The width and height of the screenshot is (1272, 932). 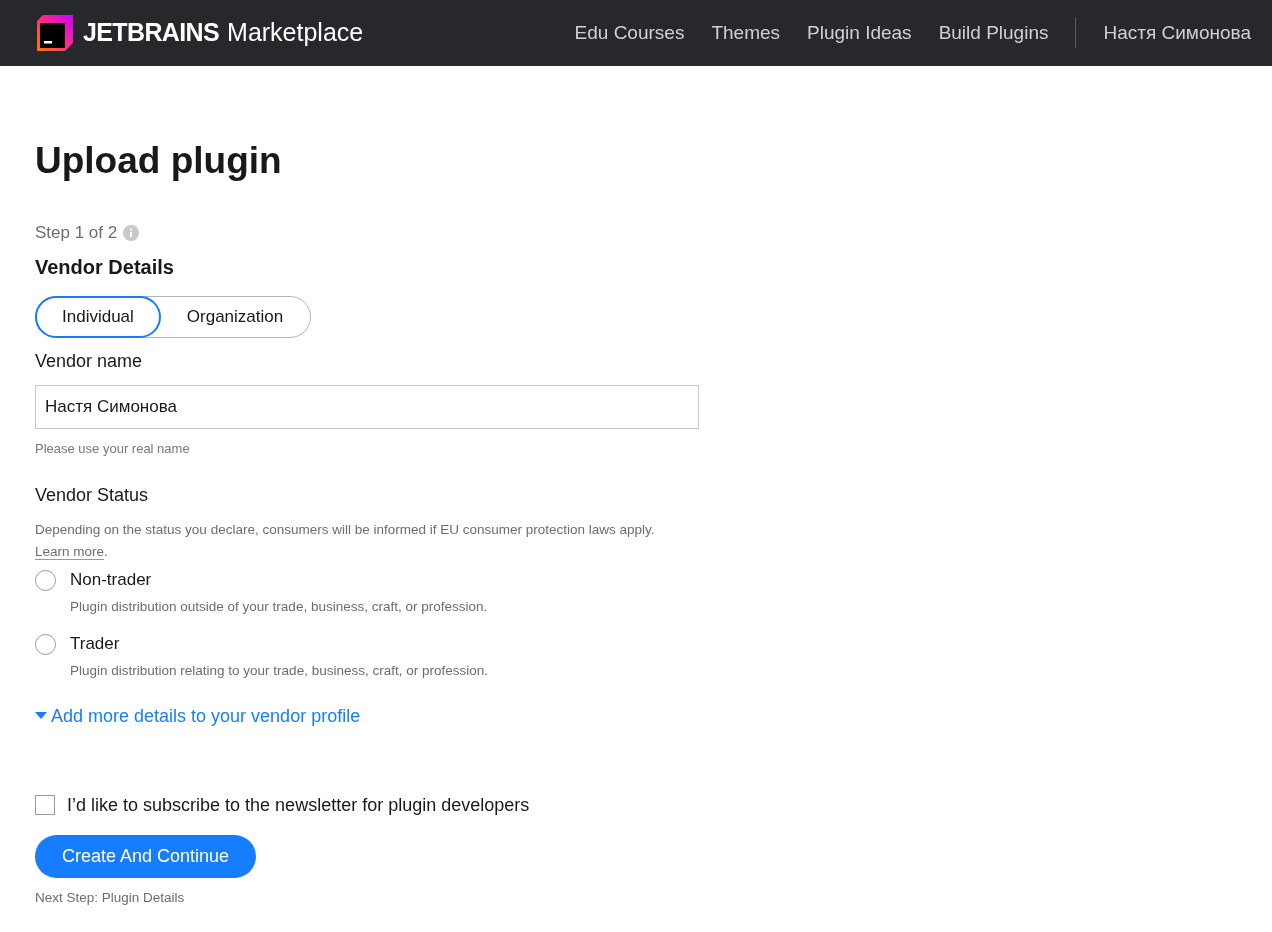 What do you see at coordinates (993, 33) in the screenshot?
I see `nav-link: Build Plugins` at bounding box center [993, 33].